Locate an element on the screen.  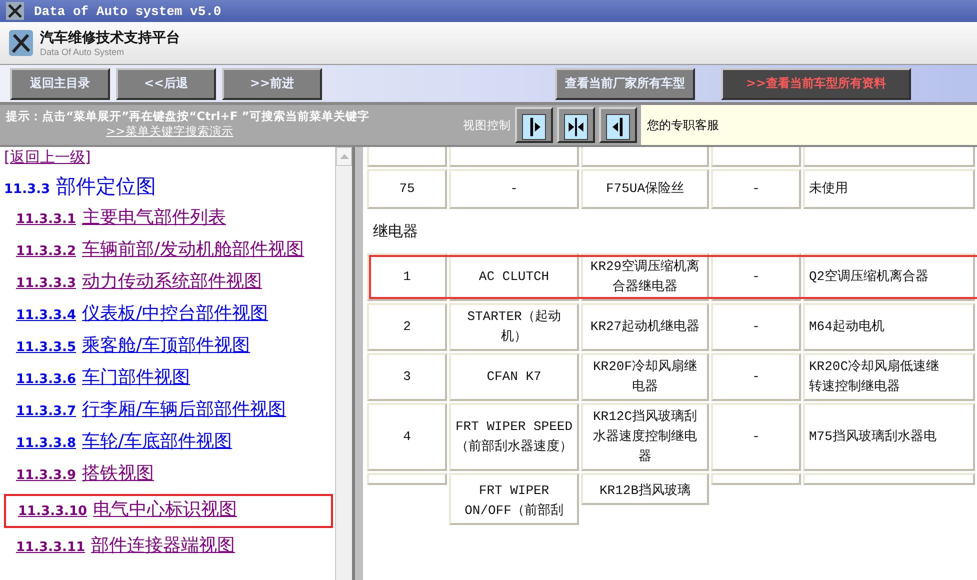
table-cell: CFAN K7 is located at coordinates (514, 377).